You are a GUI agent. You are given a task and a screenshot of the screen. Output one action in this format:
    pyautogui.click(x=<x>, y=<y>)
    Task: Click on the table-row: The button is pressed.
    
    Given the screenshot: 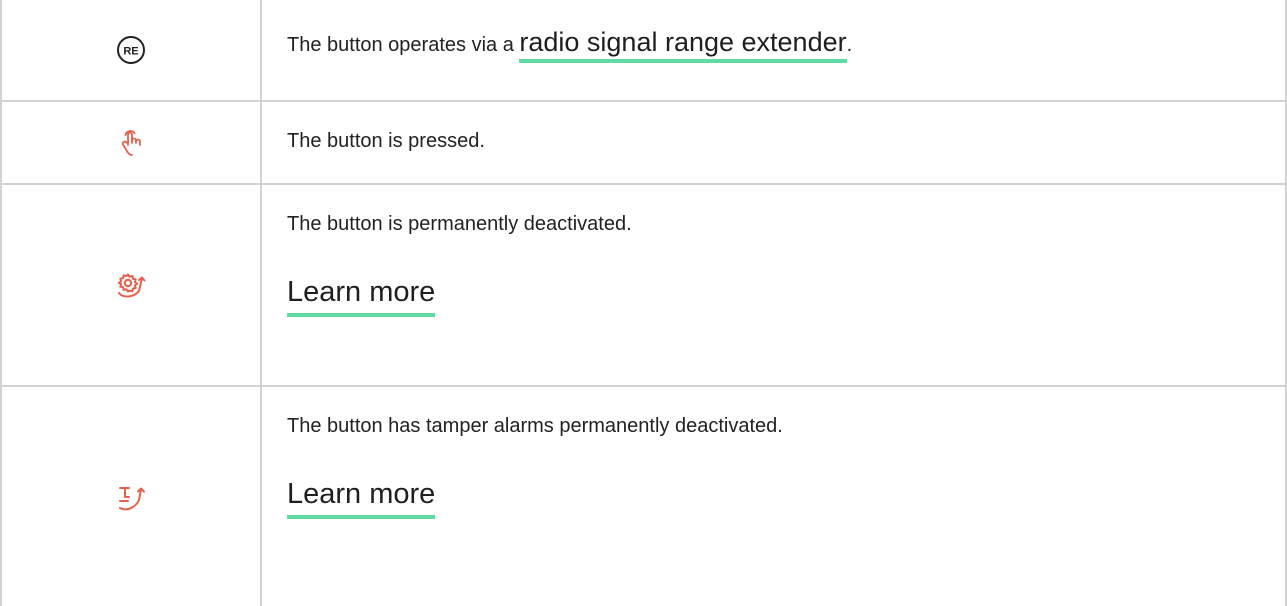 What is the action you would take?
    pyautogui.click(x=643, y=143)
    